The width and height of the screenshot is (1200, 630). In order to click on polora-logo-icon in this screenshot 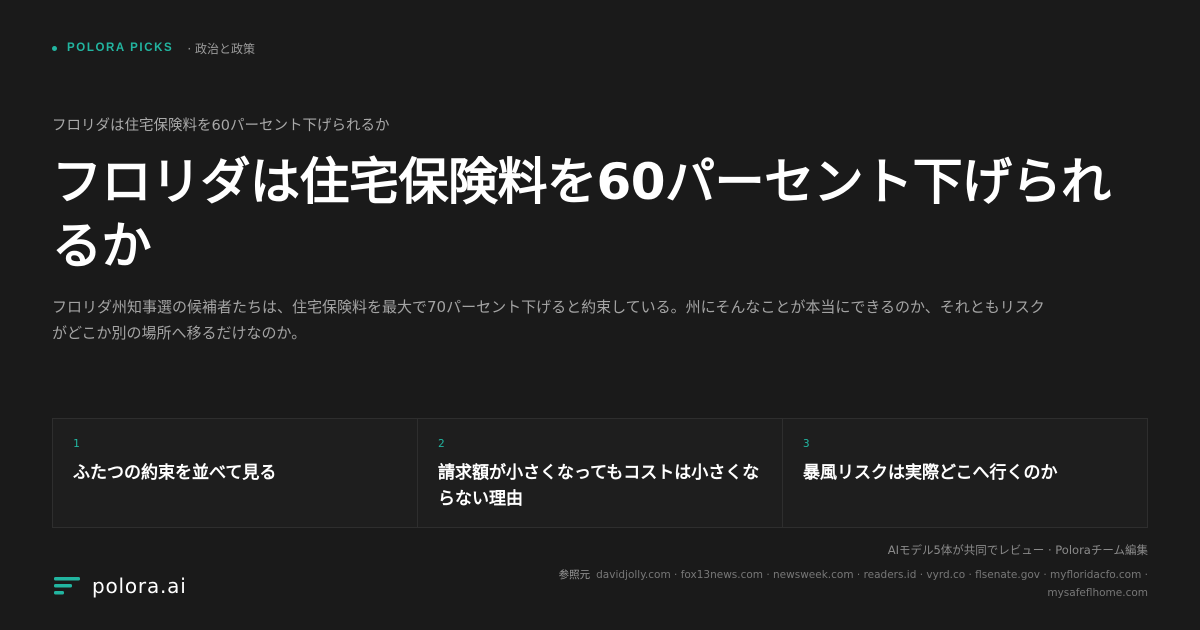, I will do `click(67, 586)`.